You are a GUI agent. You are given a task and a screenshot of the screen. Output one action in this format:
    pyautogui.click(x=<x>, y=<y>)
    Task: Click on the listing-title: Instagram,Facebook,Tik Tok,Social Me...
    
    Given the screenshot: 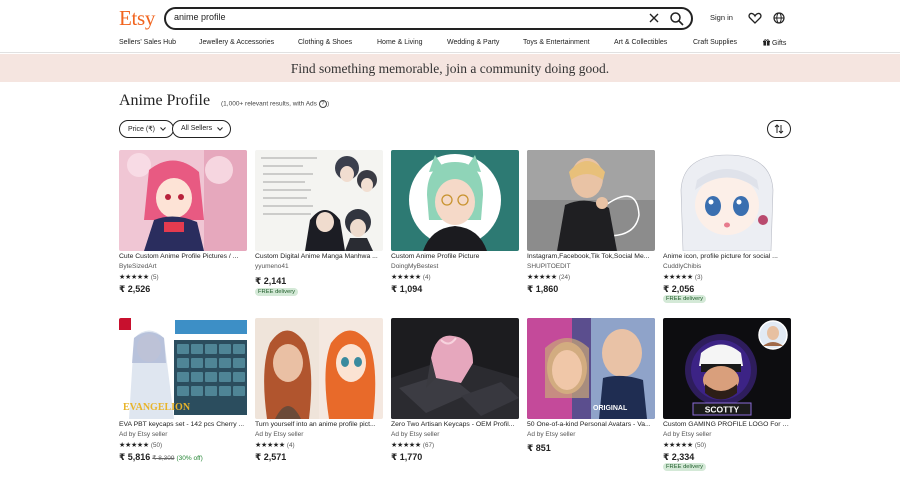 What is the action you would take?
    pyautogui.click(x=591, y=256)
    